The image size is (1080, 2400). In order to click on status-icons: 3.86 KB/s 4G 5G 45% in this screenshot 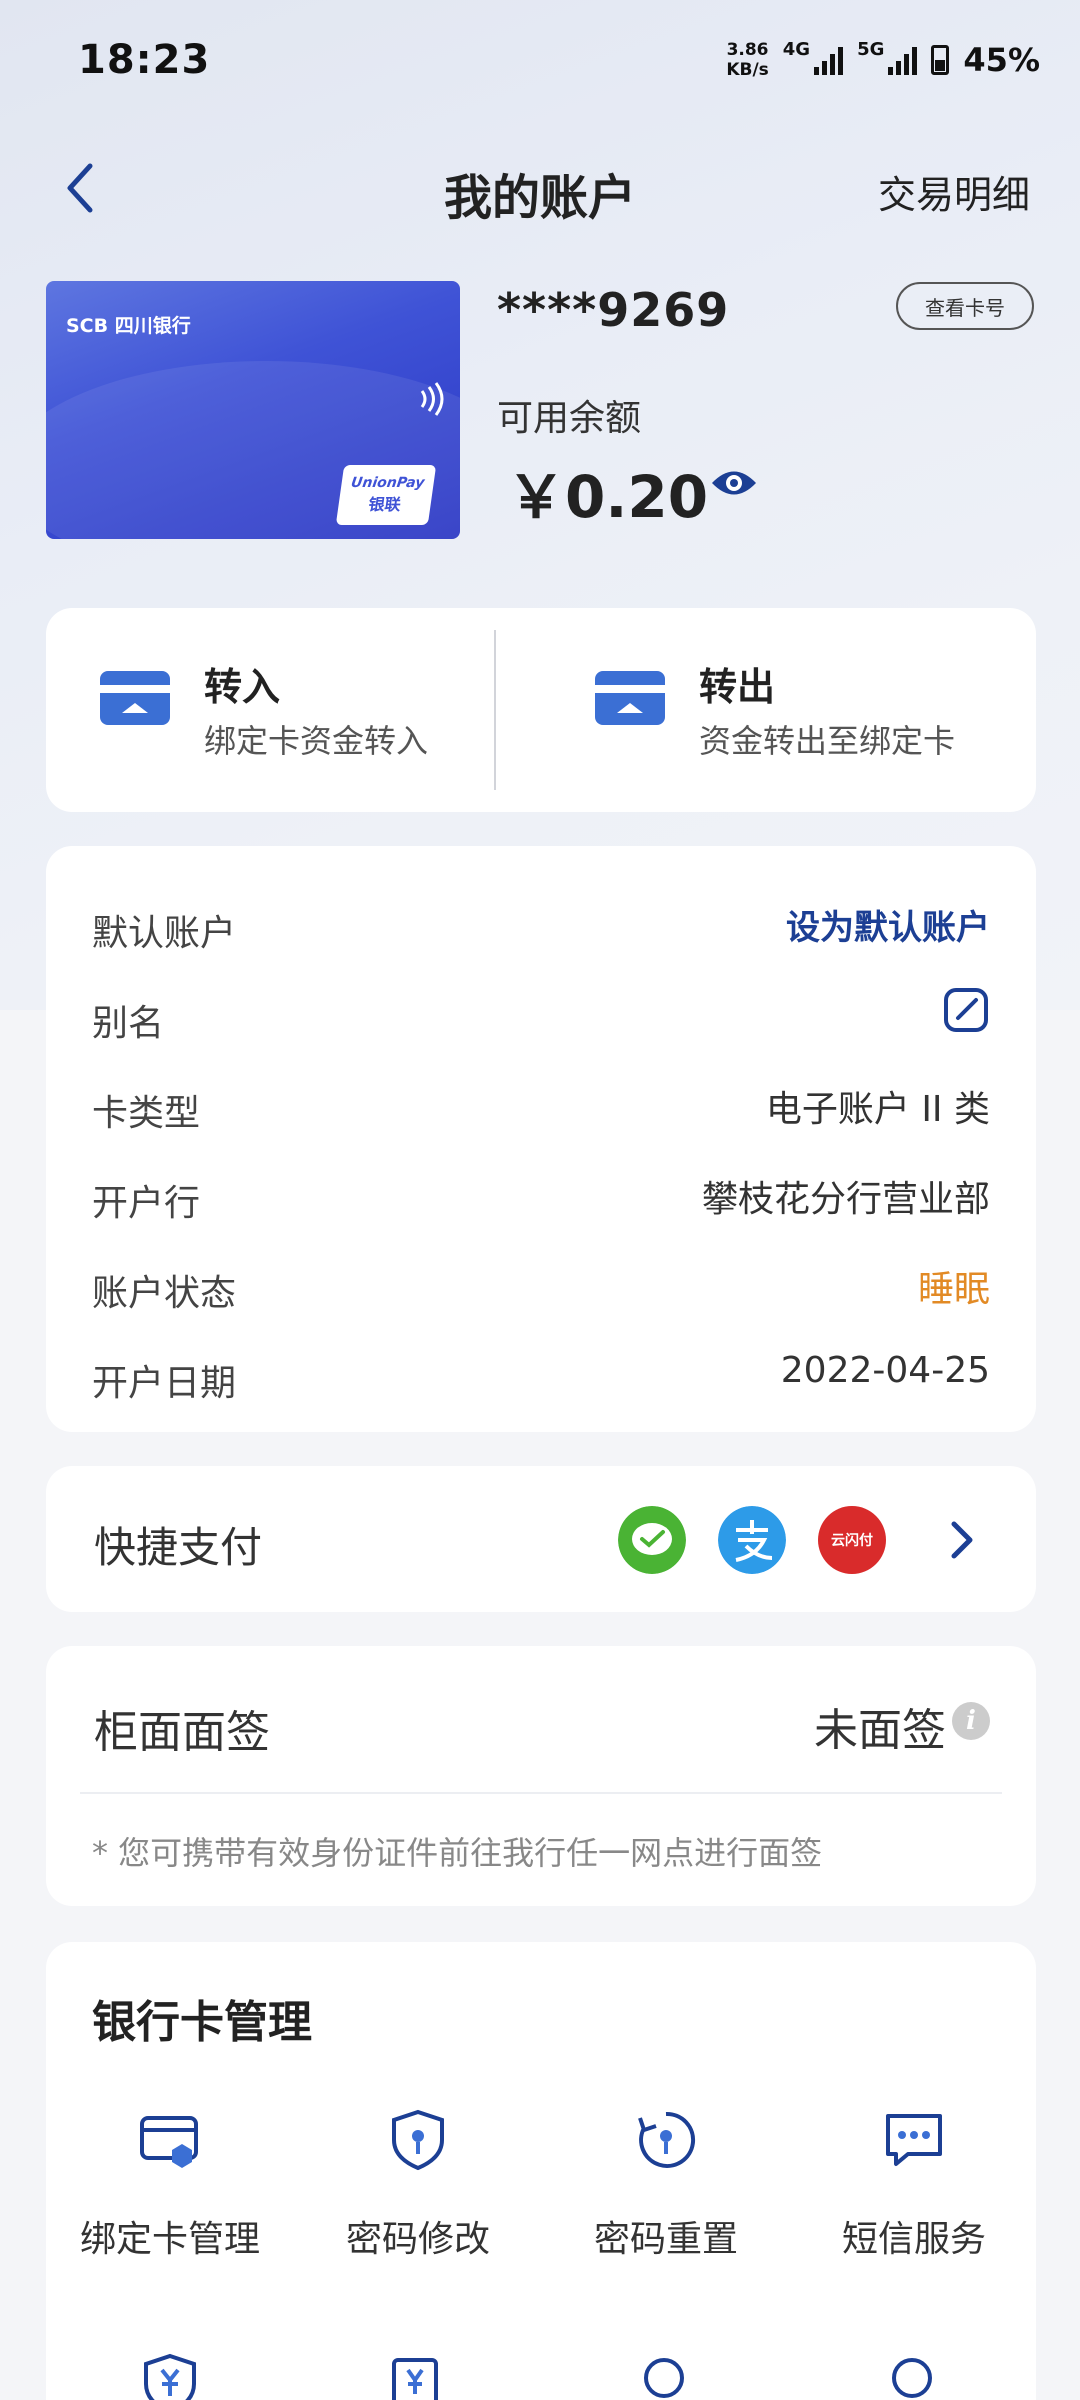, I will do `click(883, 59)`.